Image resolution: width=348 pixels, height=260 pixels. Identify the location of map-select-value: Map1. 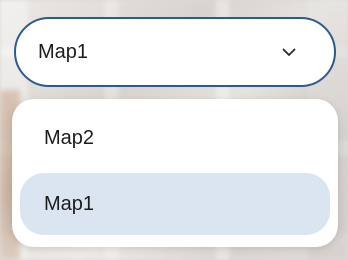
(63, 51).